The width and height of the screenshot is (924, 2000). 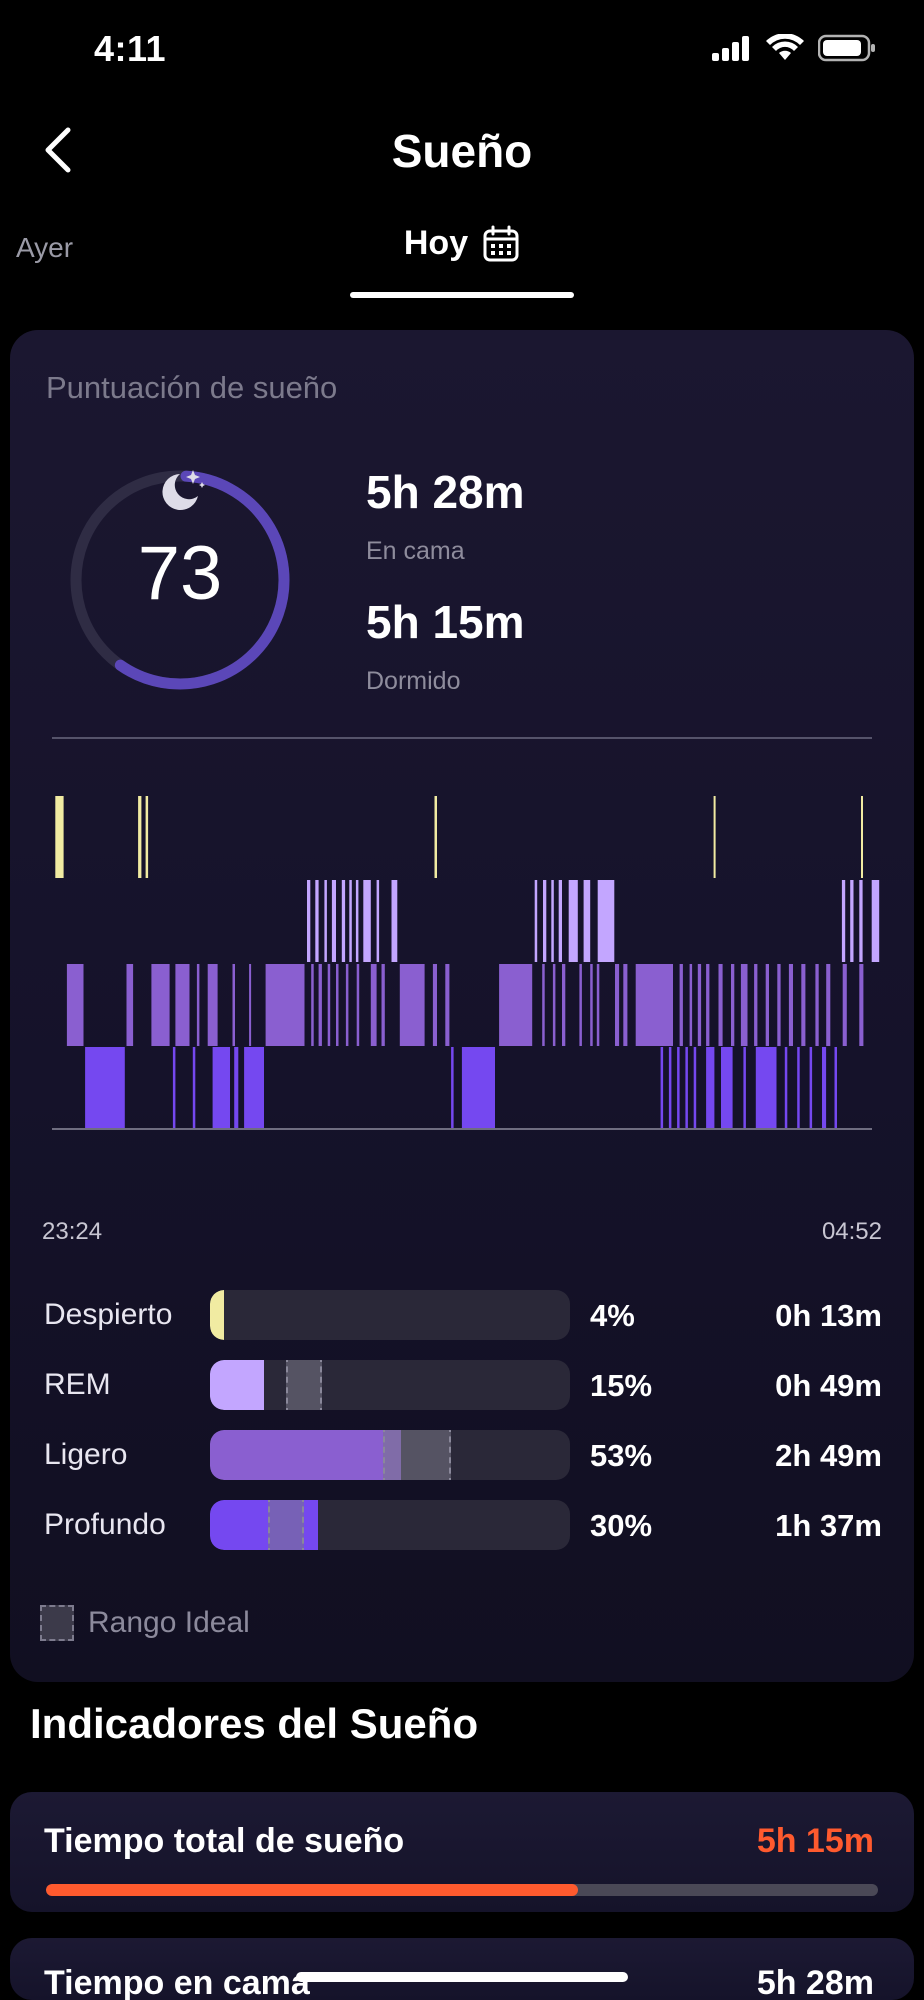 I want to click on status-bar: 4:11, so click(x=462, y=50).